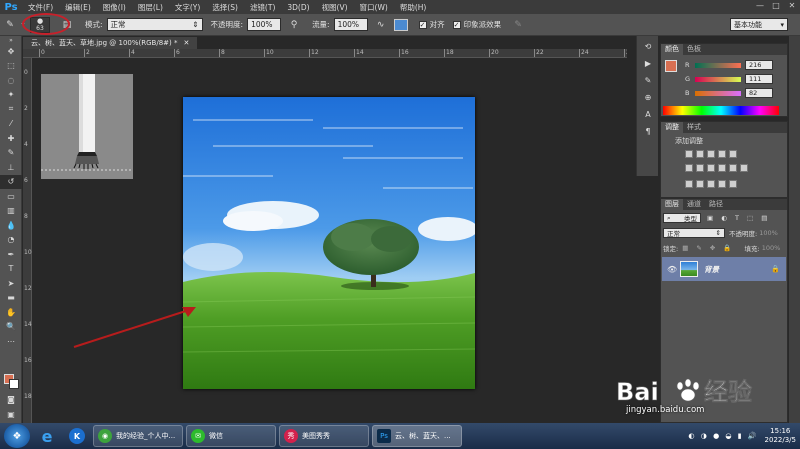 This screenshot has width=800, height=449. I want to click on layer-filter-select: ⌕ 类型, so click(682, 218).